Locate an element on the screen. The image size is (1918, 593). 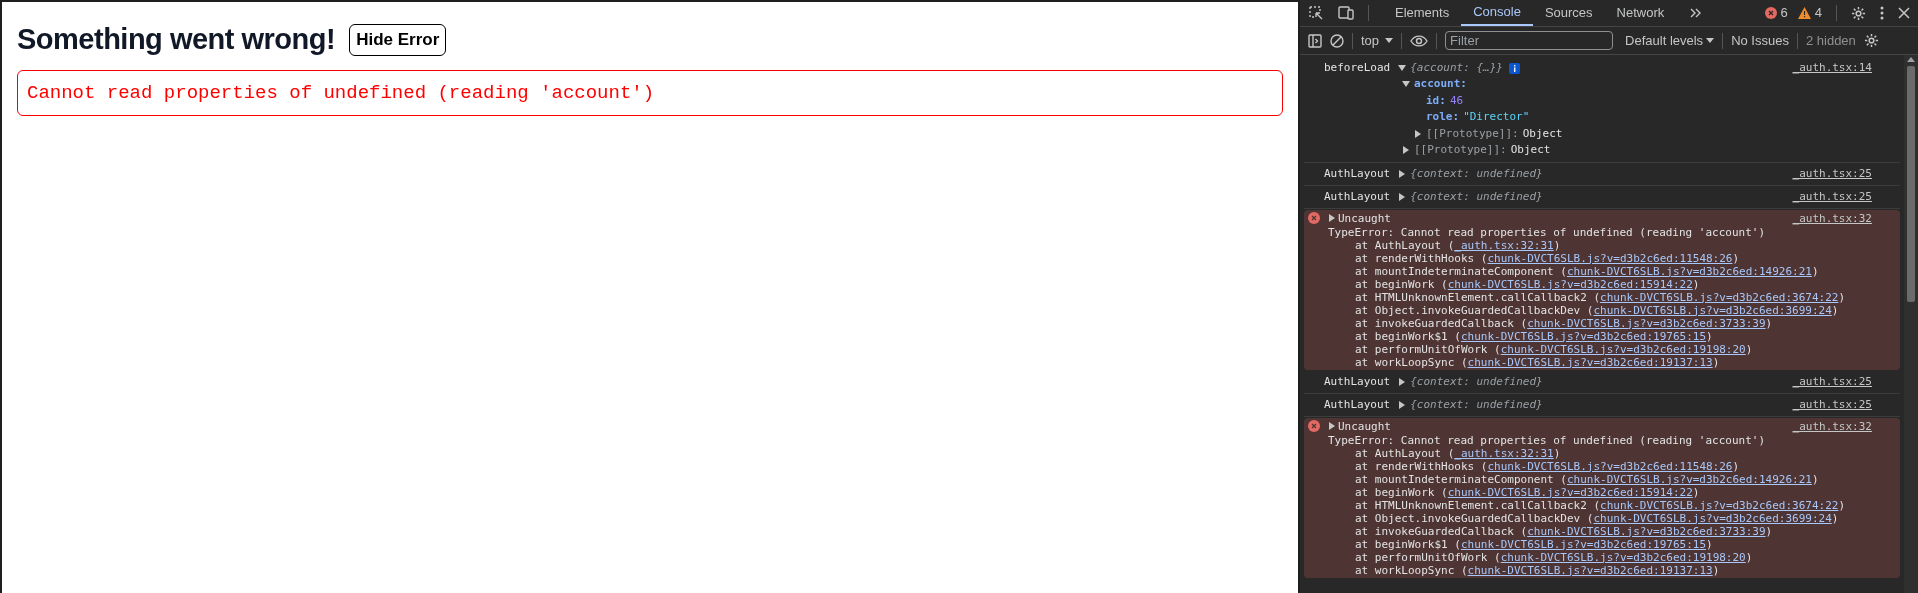
stack-frame: at mountIndeterminateComponent (chunk-DVCT6SLB.js?v=d3b2c6ed:14926:21) is located at coordinates (1590, 479).